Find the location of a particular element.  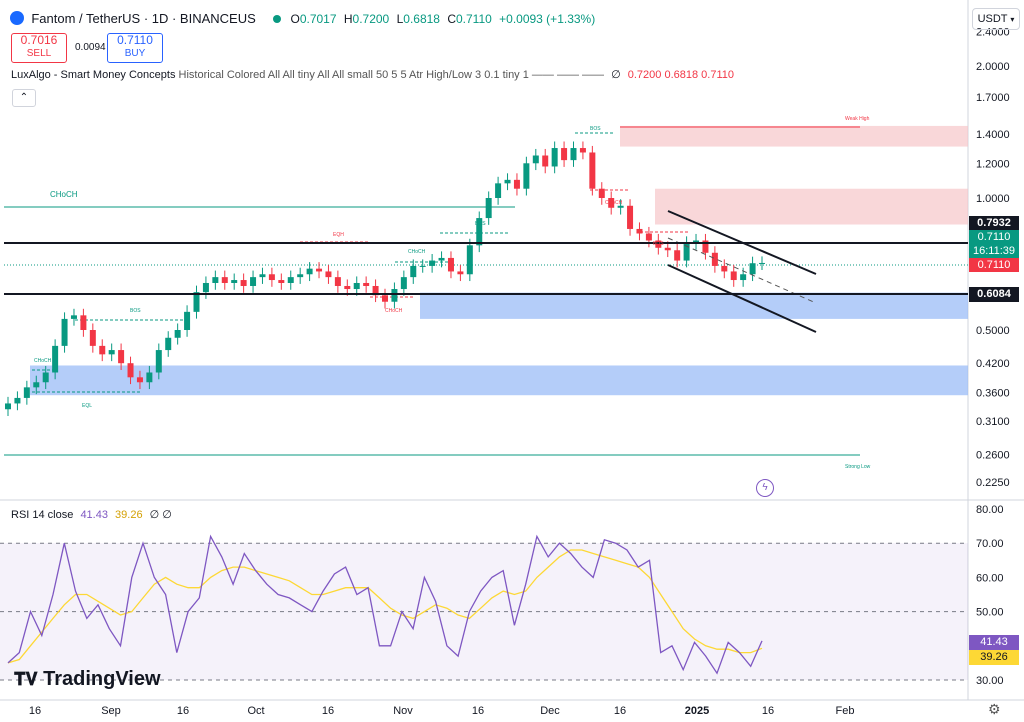

indicator-empty: ∅ is located at coordinates (616, 75).